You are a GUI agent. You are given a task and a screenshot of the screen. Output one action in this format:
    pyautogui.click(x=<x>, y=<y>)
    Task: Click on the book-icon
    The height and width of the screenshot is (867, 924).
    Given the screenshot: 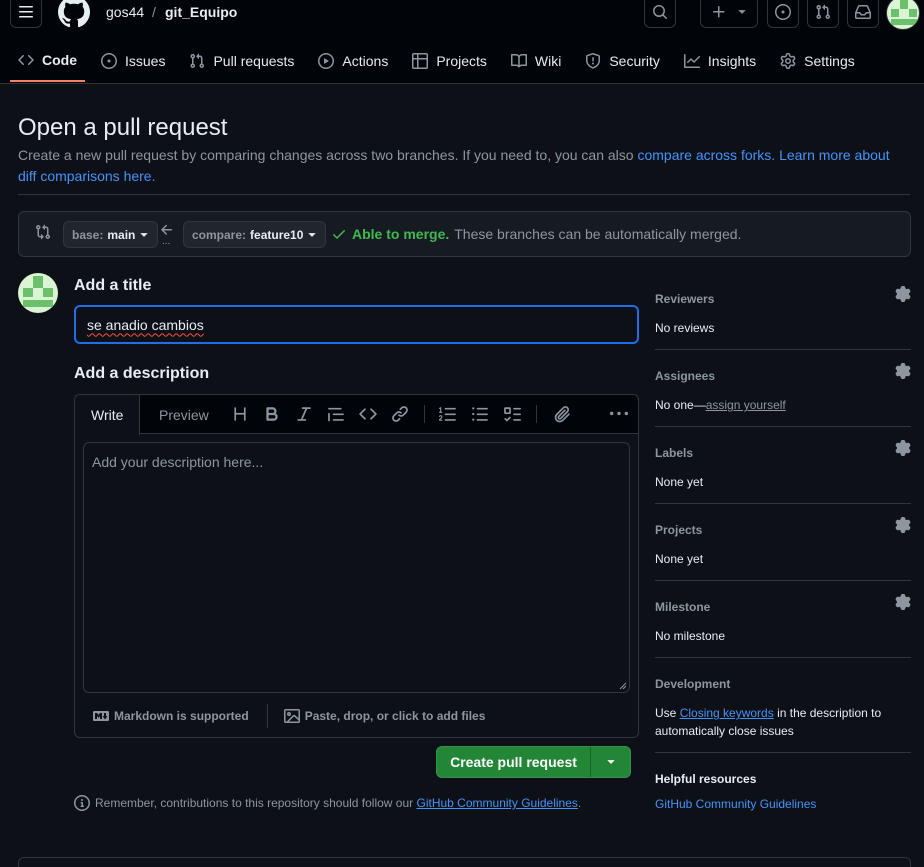 What is the action you would take?
    pyautogui.click(x=518, y=60)
    